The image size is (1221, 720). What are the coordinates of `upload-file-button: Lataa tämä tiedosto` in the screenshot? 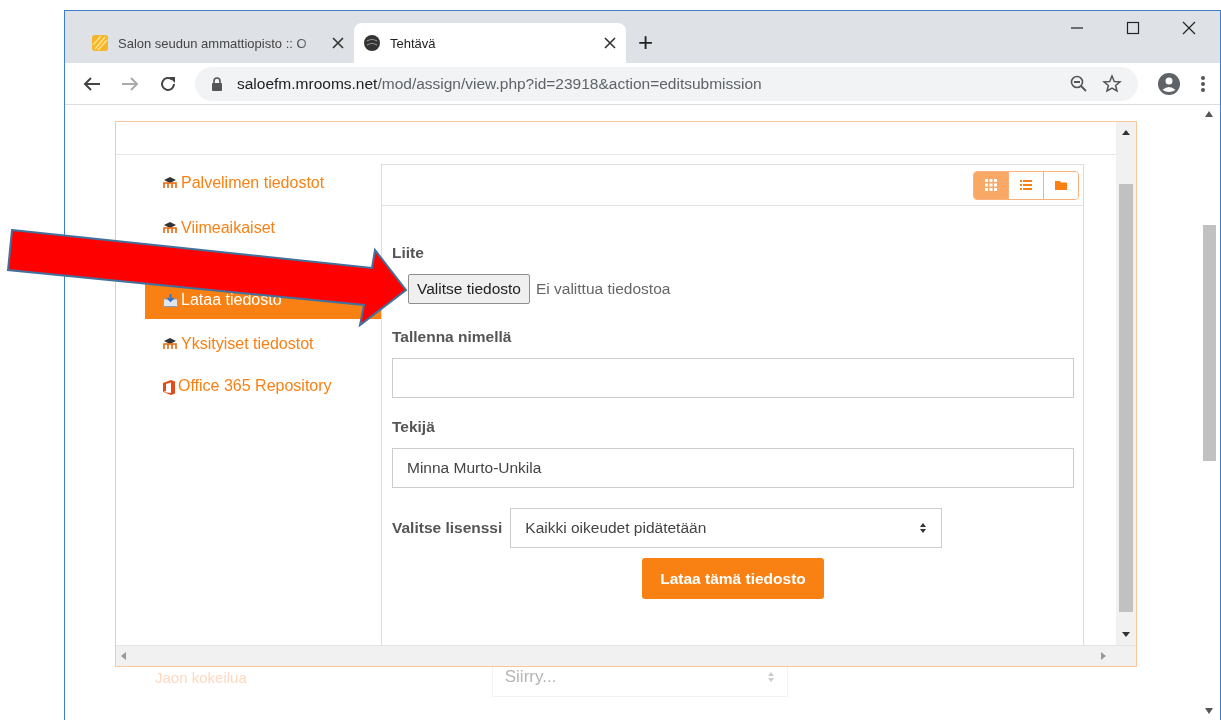 It's located at (733, 578).